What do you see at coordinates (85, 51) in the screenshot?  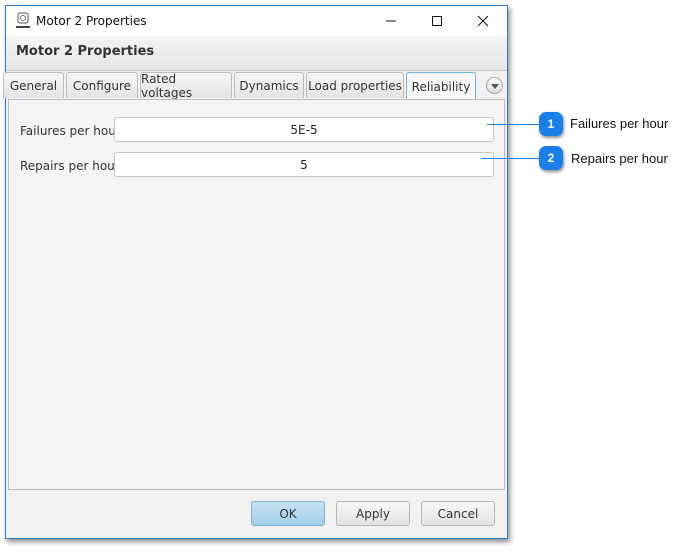 I see `dialog-heading: Motor 2 Properties` at bounding box center [85, 51].